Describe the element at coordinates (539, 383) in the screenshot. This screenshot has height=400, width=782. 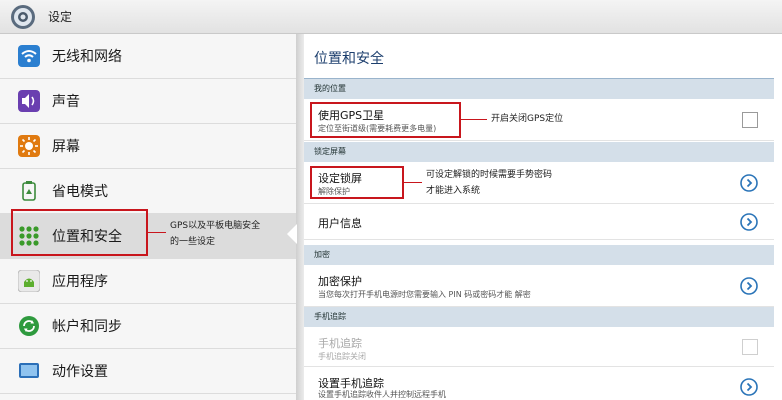
I see `setting-row-tracking-setup: 设置手机追踪 设置手机追踪收件人并控制远程手机` at that location.